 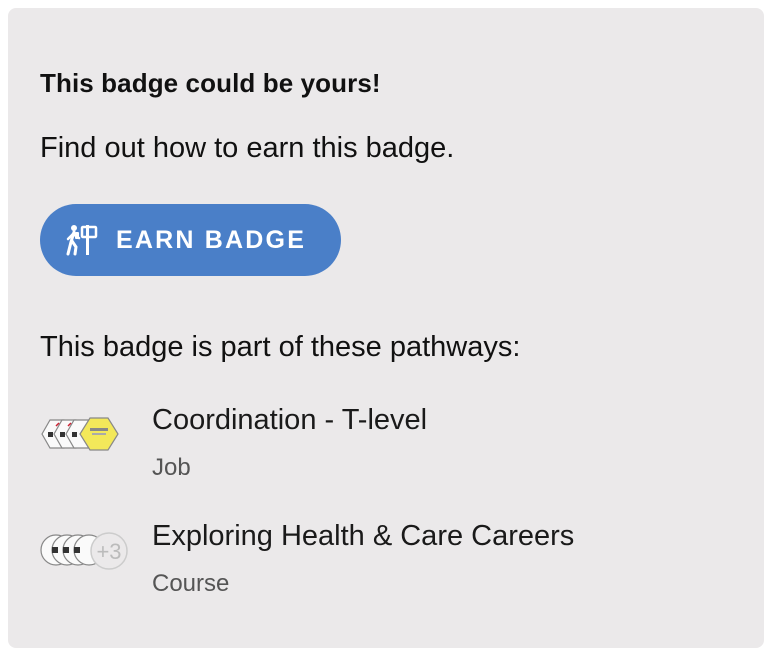 What do you see at coordinates (171, 467) in the screenshot?
I see `pathway-type: Job` at bounding box center [171, 467].